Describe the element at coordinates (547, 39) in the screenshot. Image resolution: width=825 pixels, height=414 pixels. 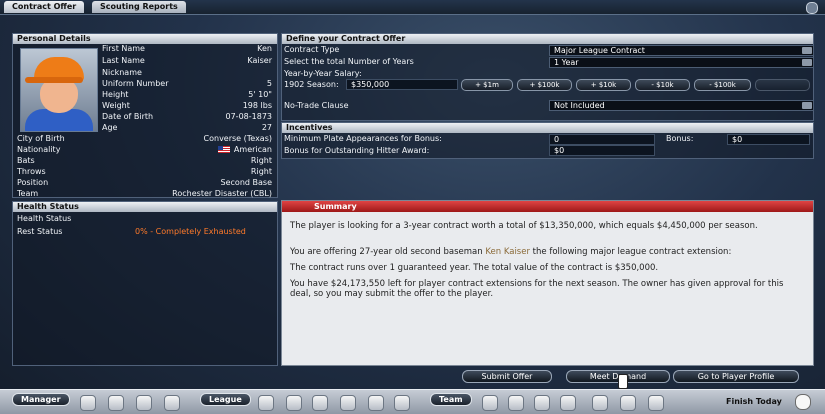
I see `contract-offer-header: Define your Contract Offer` at that location.